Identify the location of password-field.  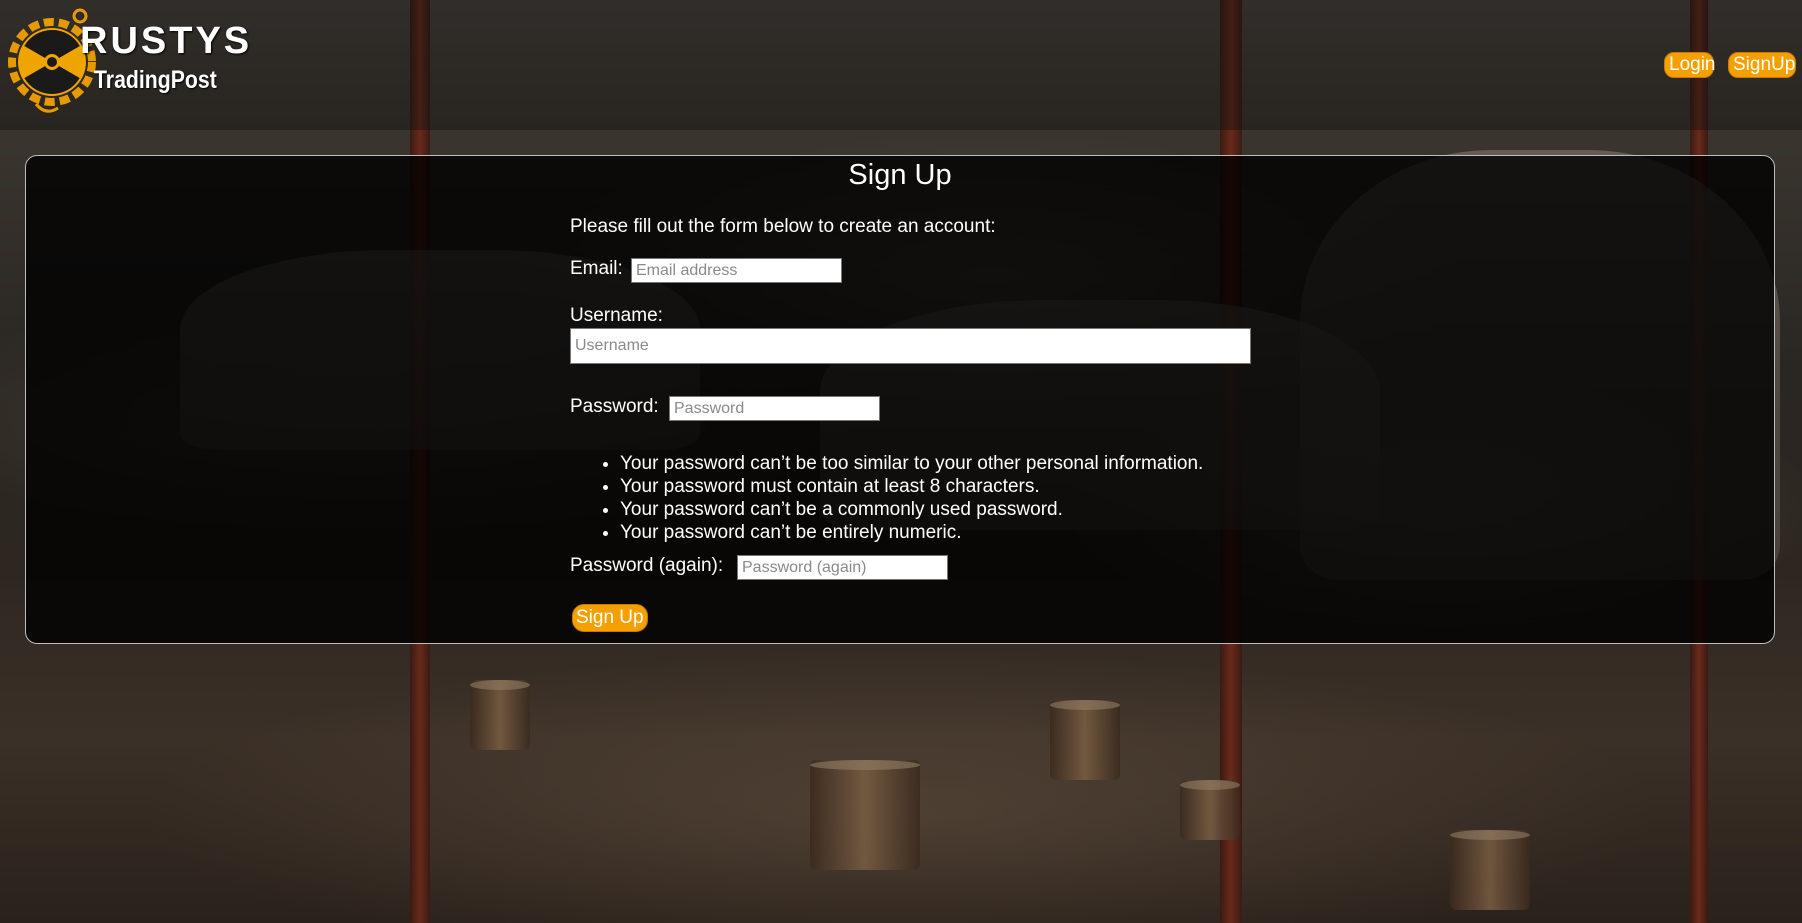
(774, 408).